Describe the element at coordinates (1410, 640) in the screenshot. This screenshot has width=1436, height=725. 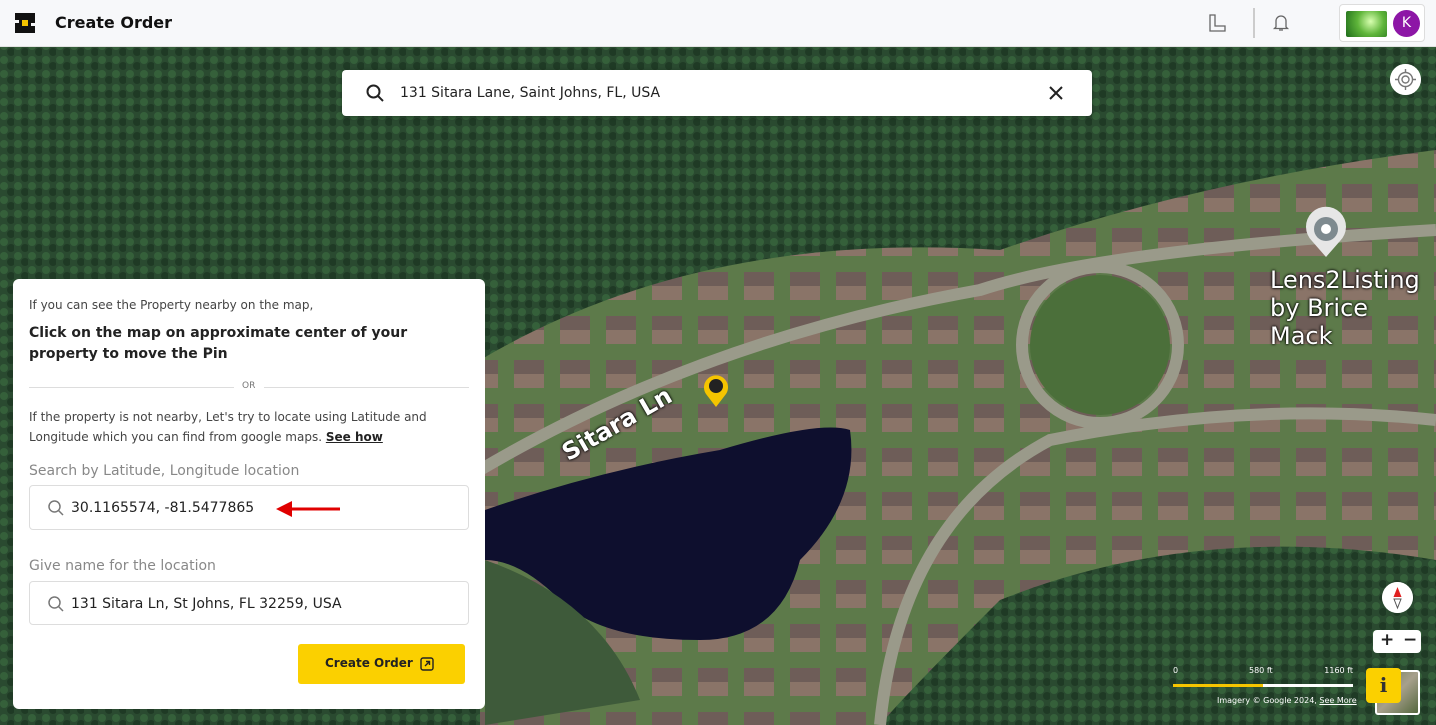
I see `zoom-out-button: −` at that location.